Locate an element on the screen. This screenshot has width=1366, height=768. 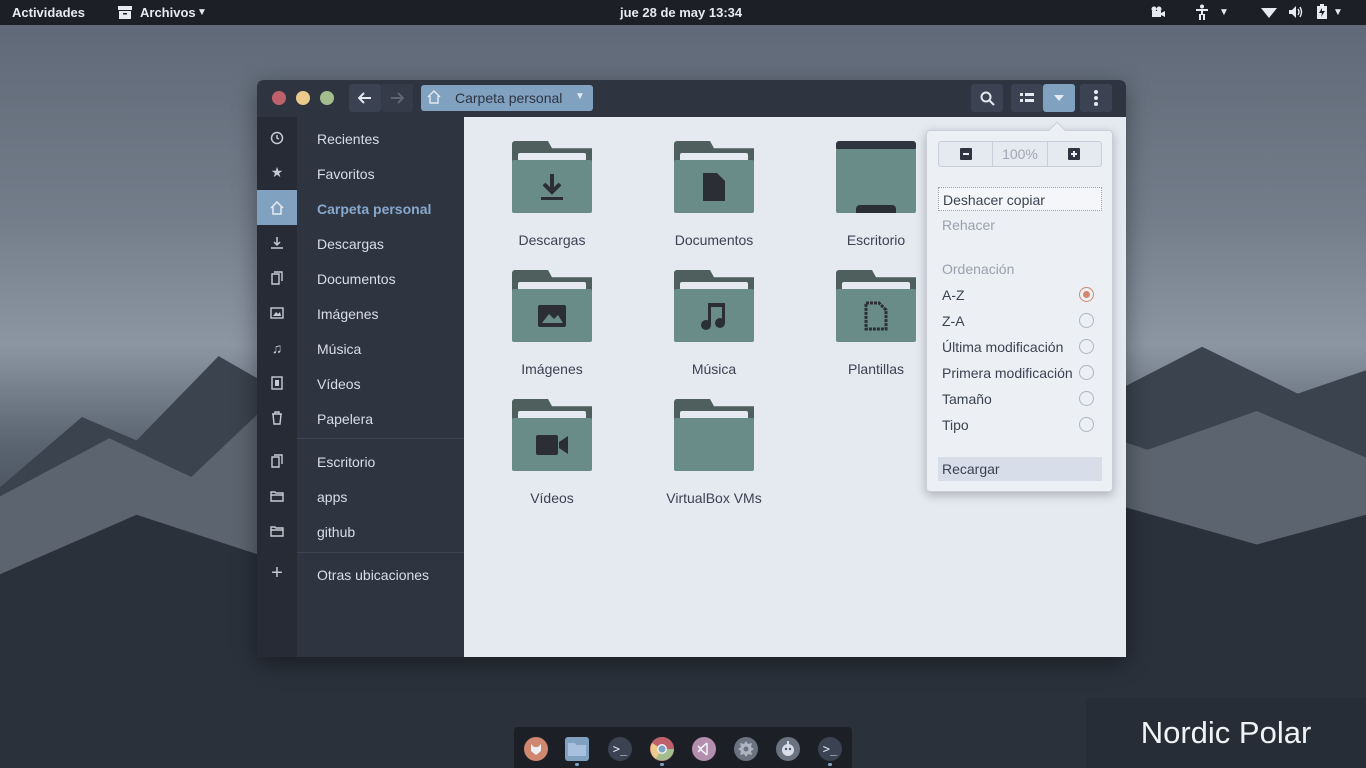
file-name: Música is located at coordinates (714, 369).